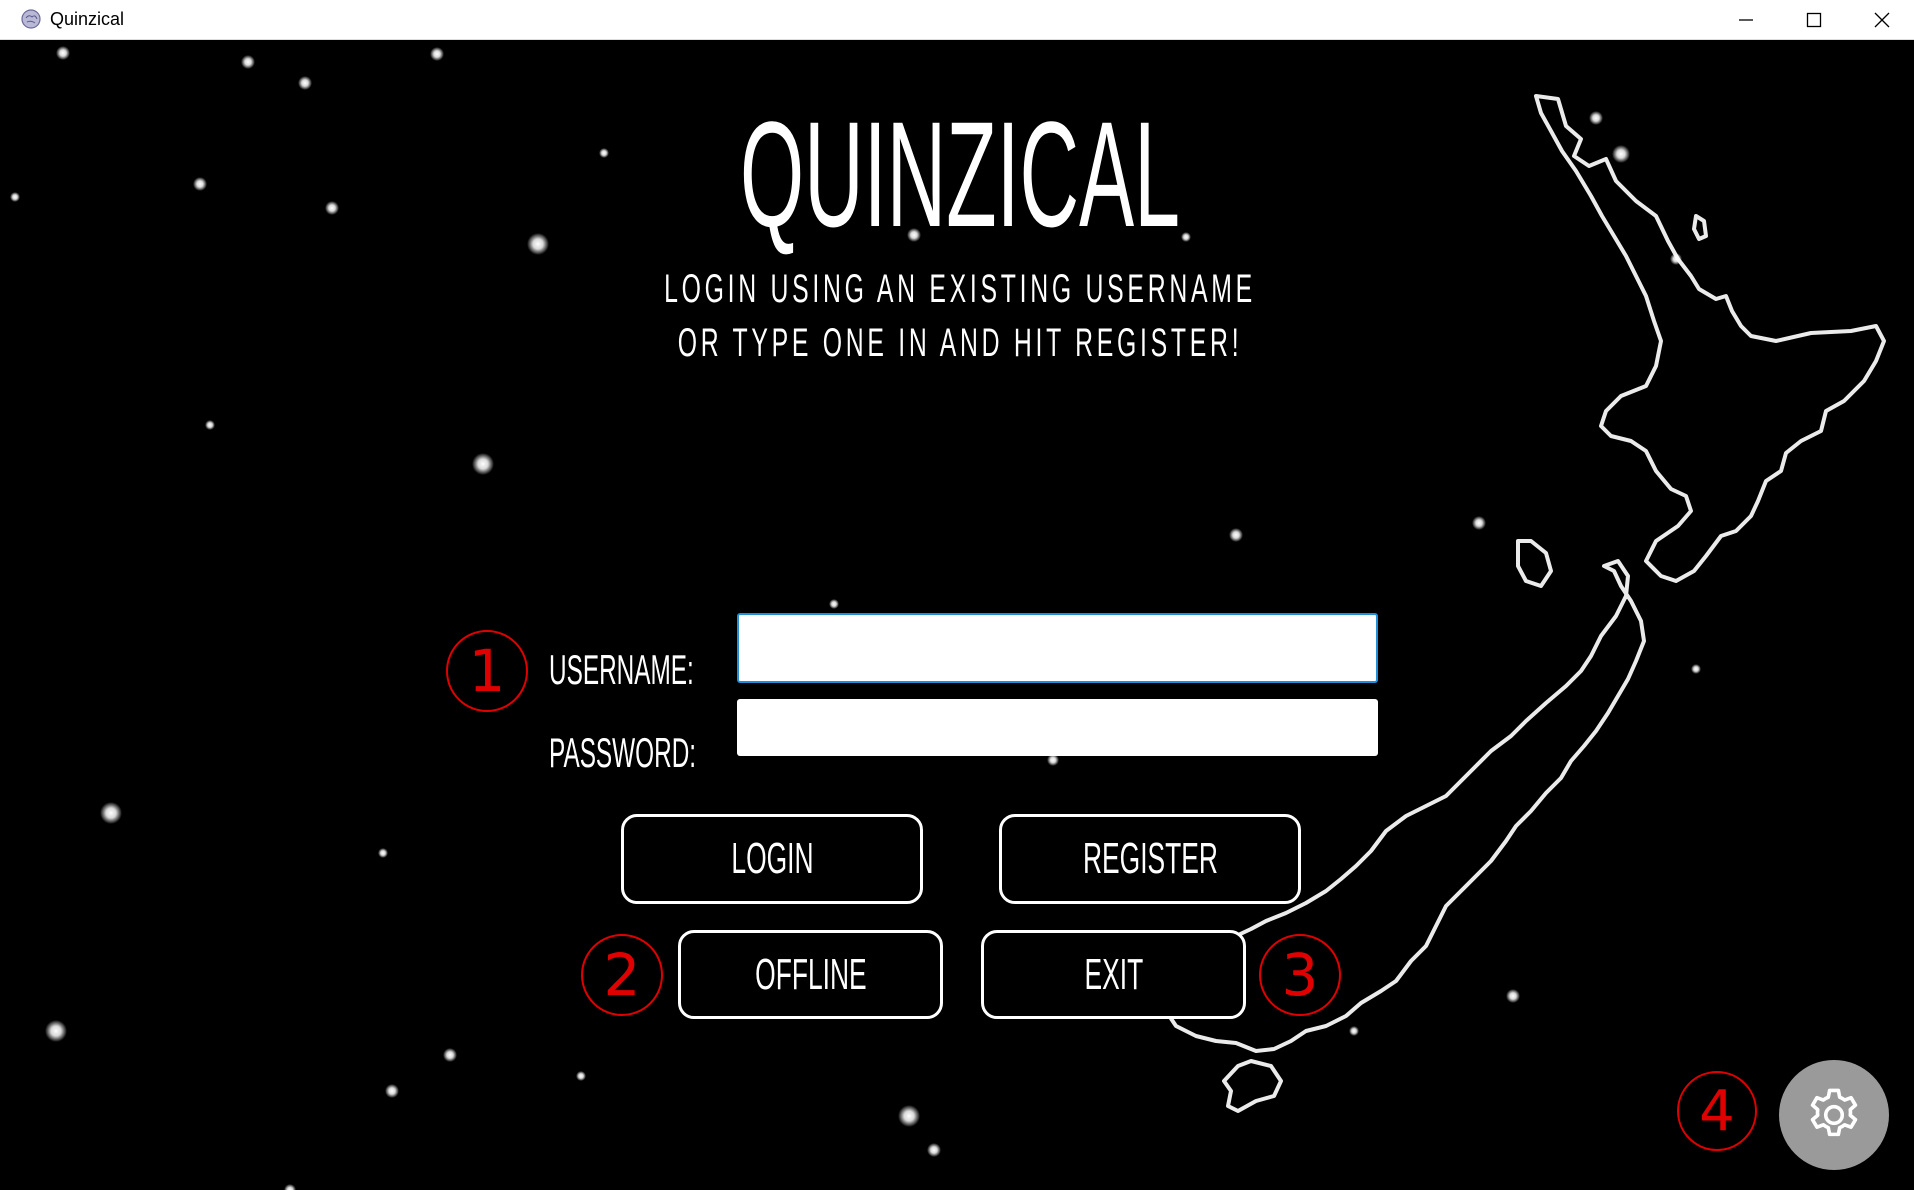 This screenshot has width=1914, height=1190. What do you see at coordinates (621, 669) in the screenshot?
I see `username-label: USERNAME:` at bounding box center [621, 669].